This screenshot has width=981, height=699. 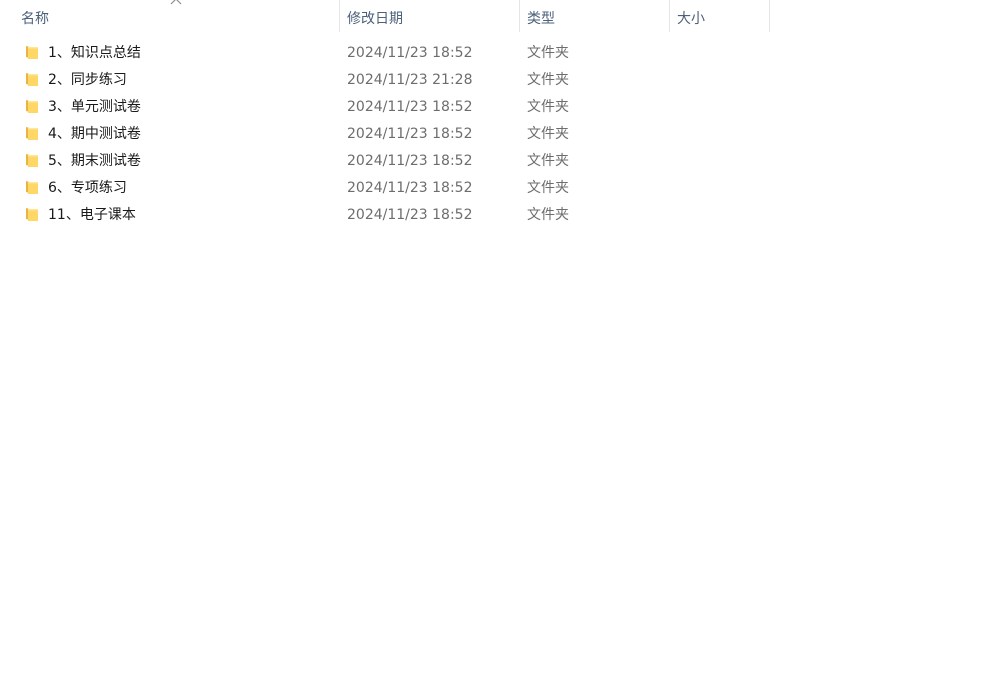 What do you see at coordinates (92, 215) in the screenshot?
I see `file-name: 11、电子课本` at bounding box center [92, 215].